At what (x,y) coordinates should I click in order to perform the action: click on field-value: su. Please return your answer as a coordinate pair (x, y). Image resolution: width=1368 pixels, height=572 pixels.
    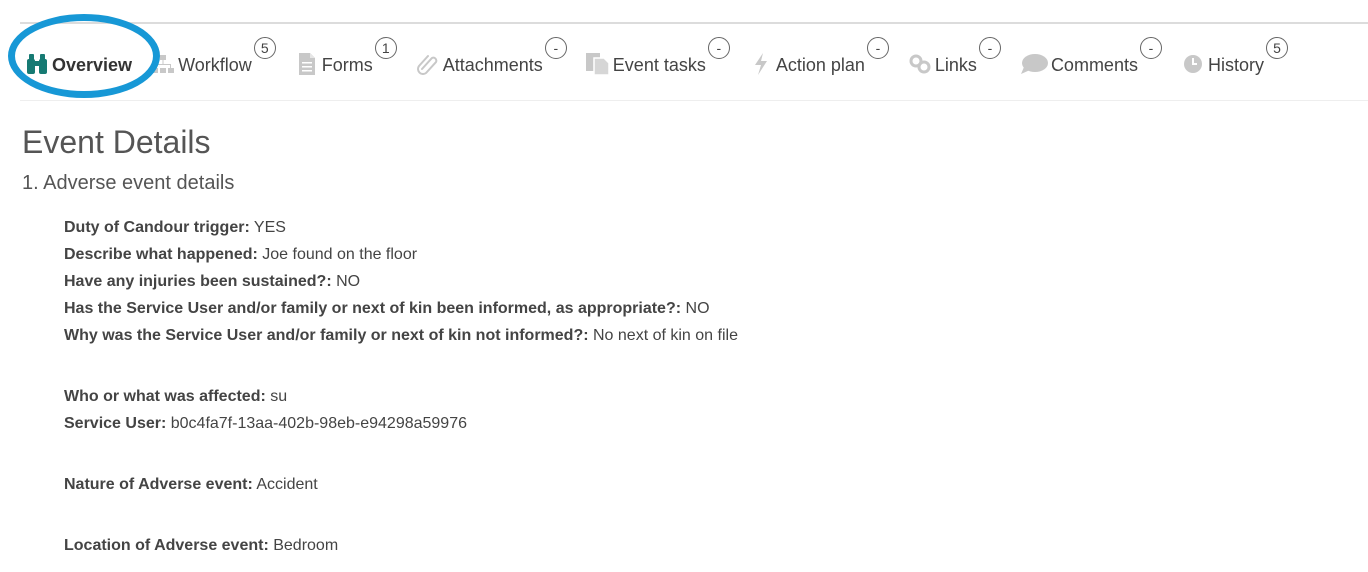
    Looking at the image, I should click on (276, 396).